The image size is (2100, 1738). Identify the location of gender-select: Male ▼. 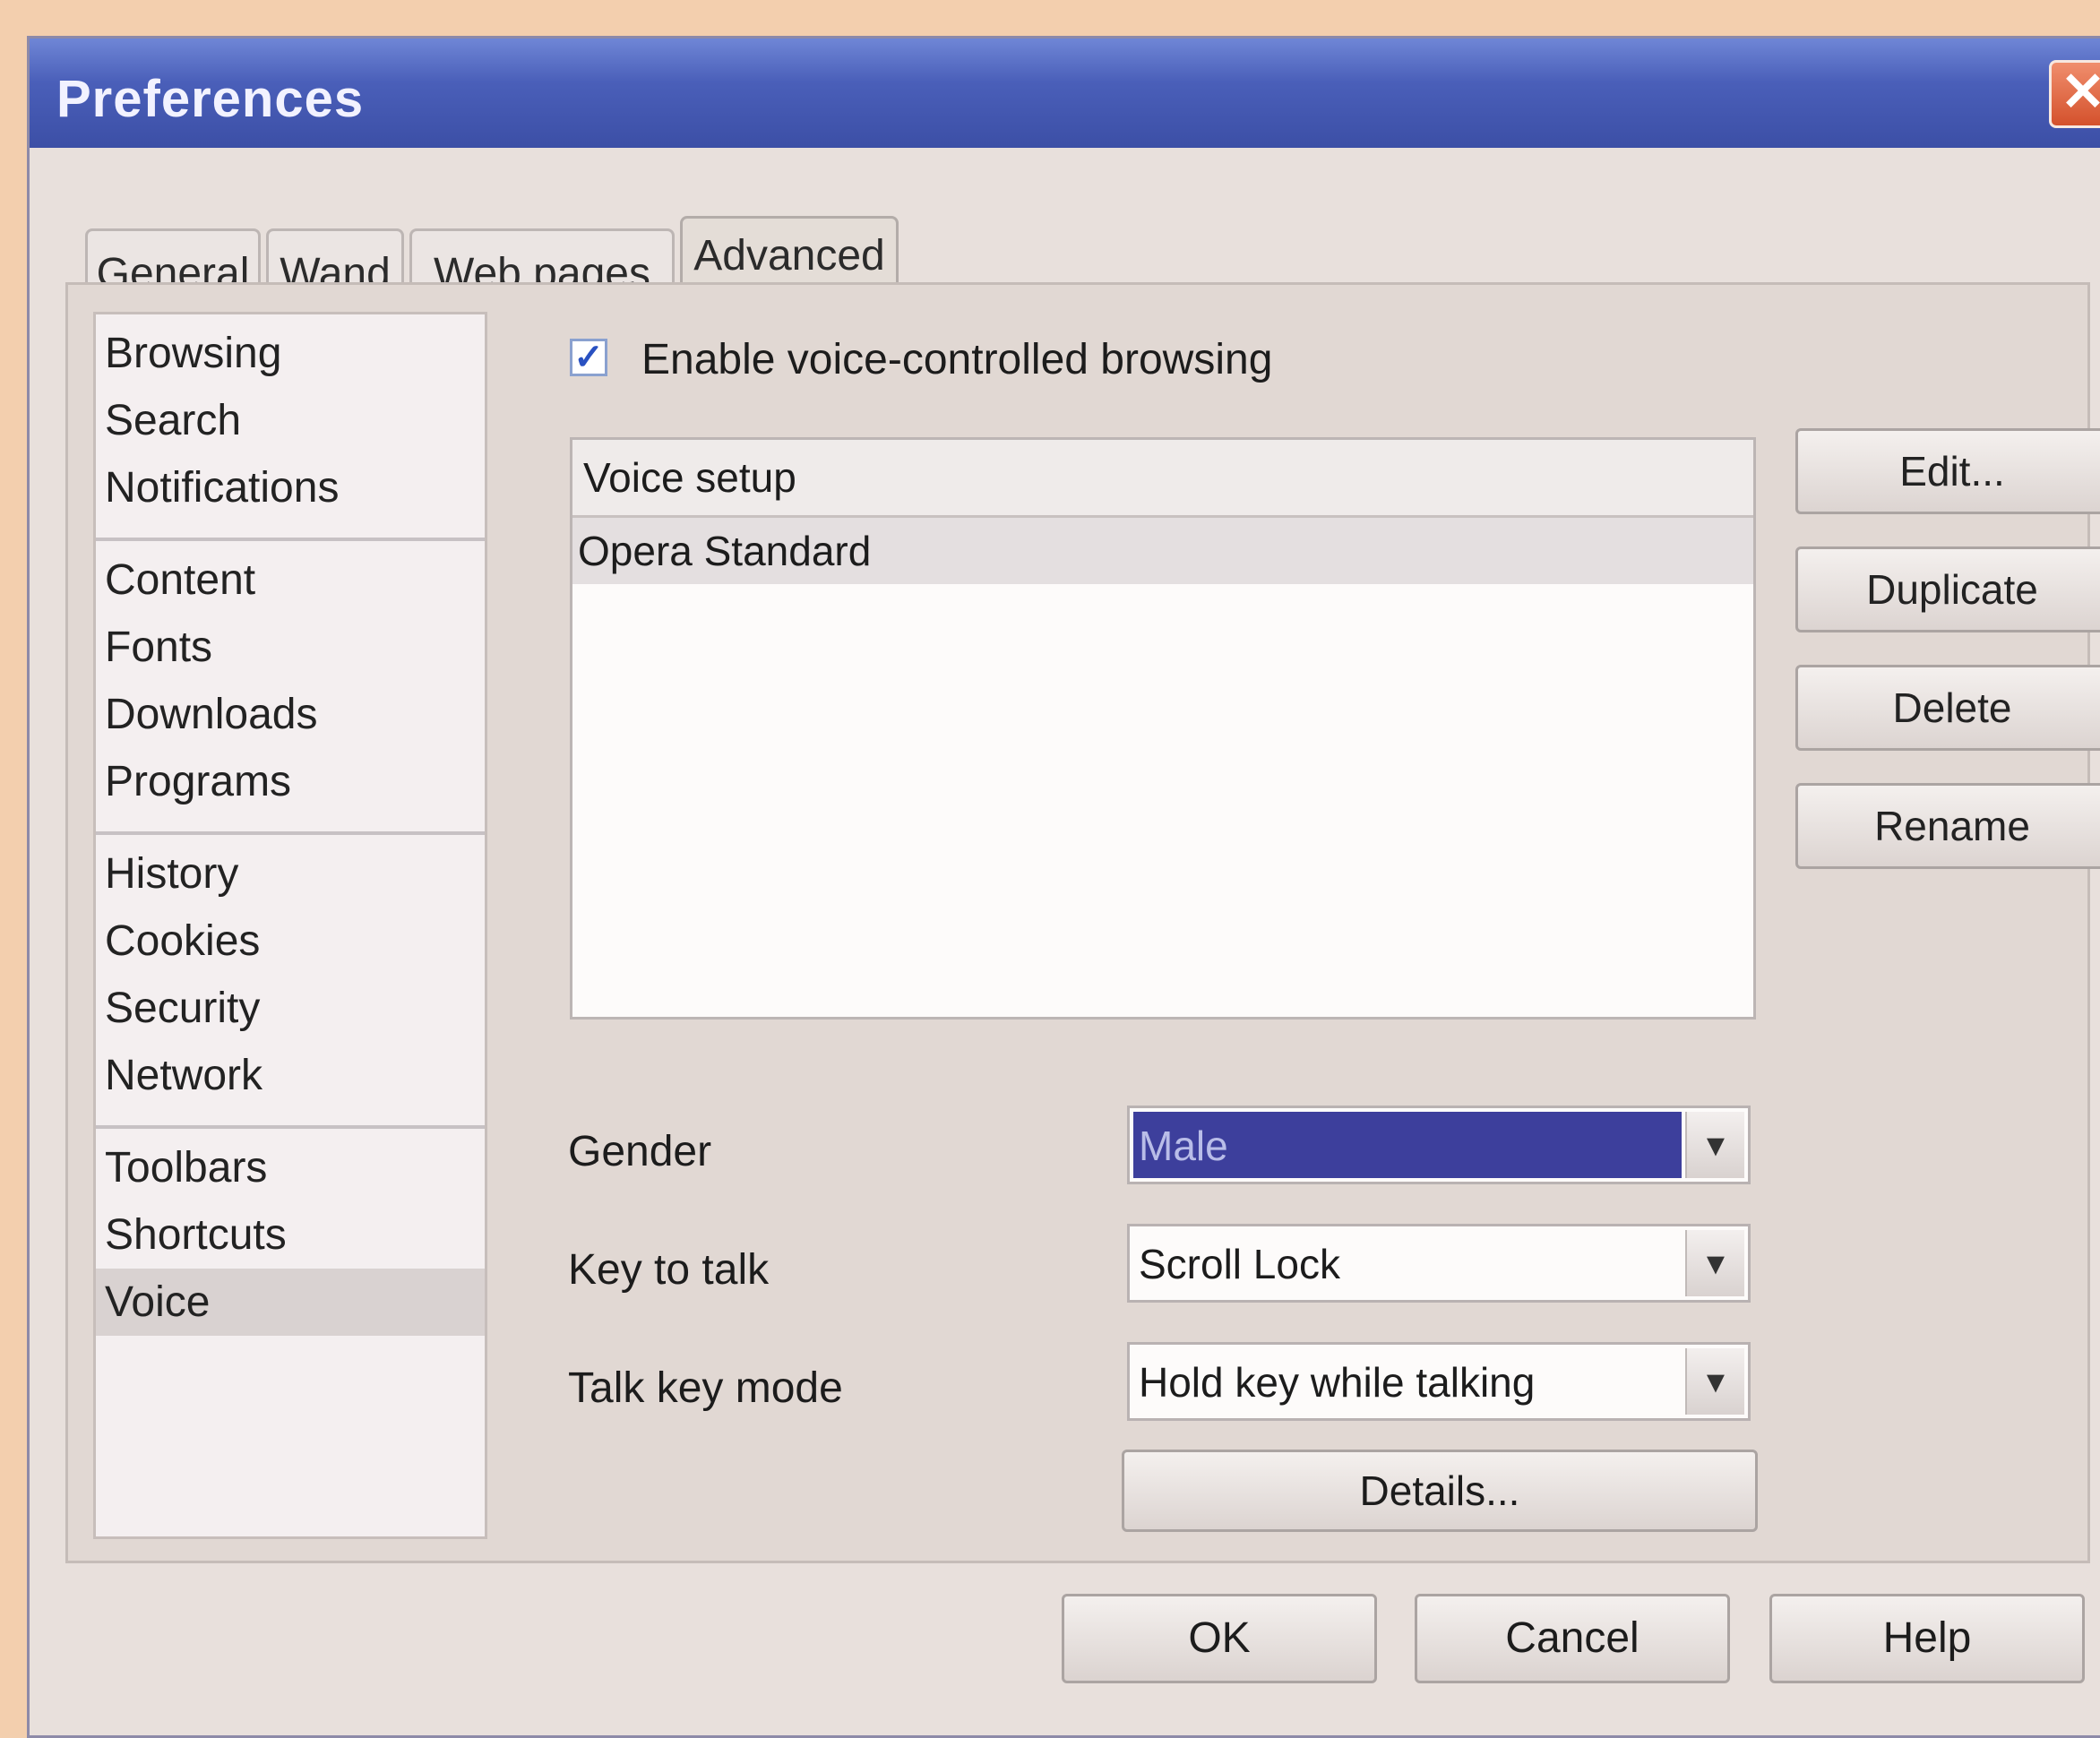
(1439, 1145).